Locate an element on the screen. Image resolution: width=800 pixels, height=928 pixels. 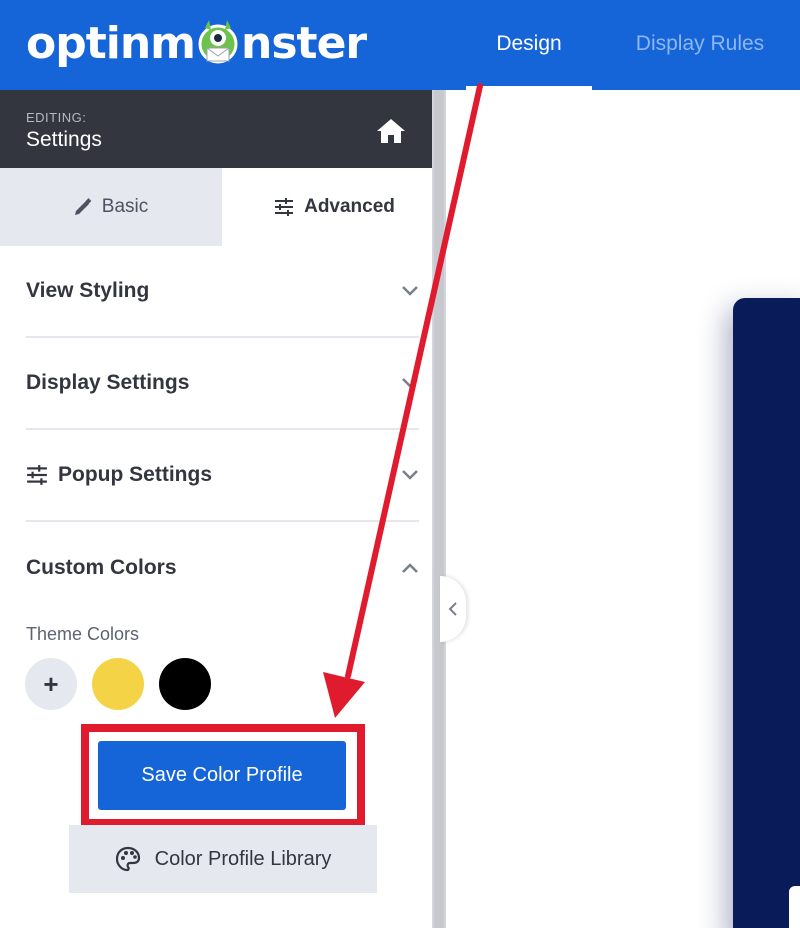
section-custom-colors: Custom Colors is located at coordinates (222, 568).